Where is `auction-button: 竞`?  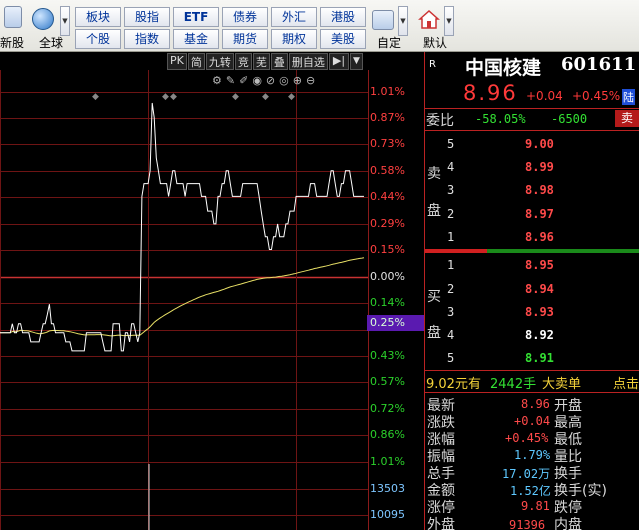
auction-button: 竞 is located at coordinates (243, 61).